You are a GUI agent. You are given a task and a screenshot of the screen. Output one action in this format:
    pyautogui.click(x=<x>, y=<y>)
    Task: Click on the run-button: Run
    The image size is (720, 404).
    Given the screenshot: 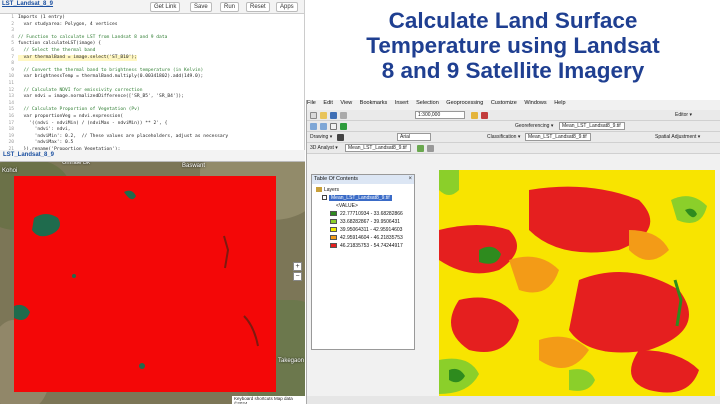 What is the action you would take?
    pyautogui.click(x=230, y=7)
    